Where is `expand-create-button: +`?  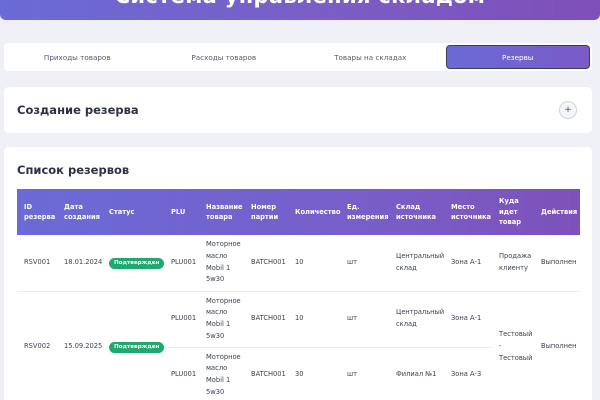 expand-create-button: + is located at coordinates (568, 110).